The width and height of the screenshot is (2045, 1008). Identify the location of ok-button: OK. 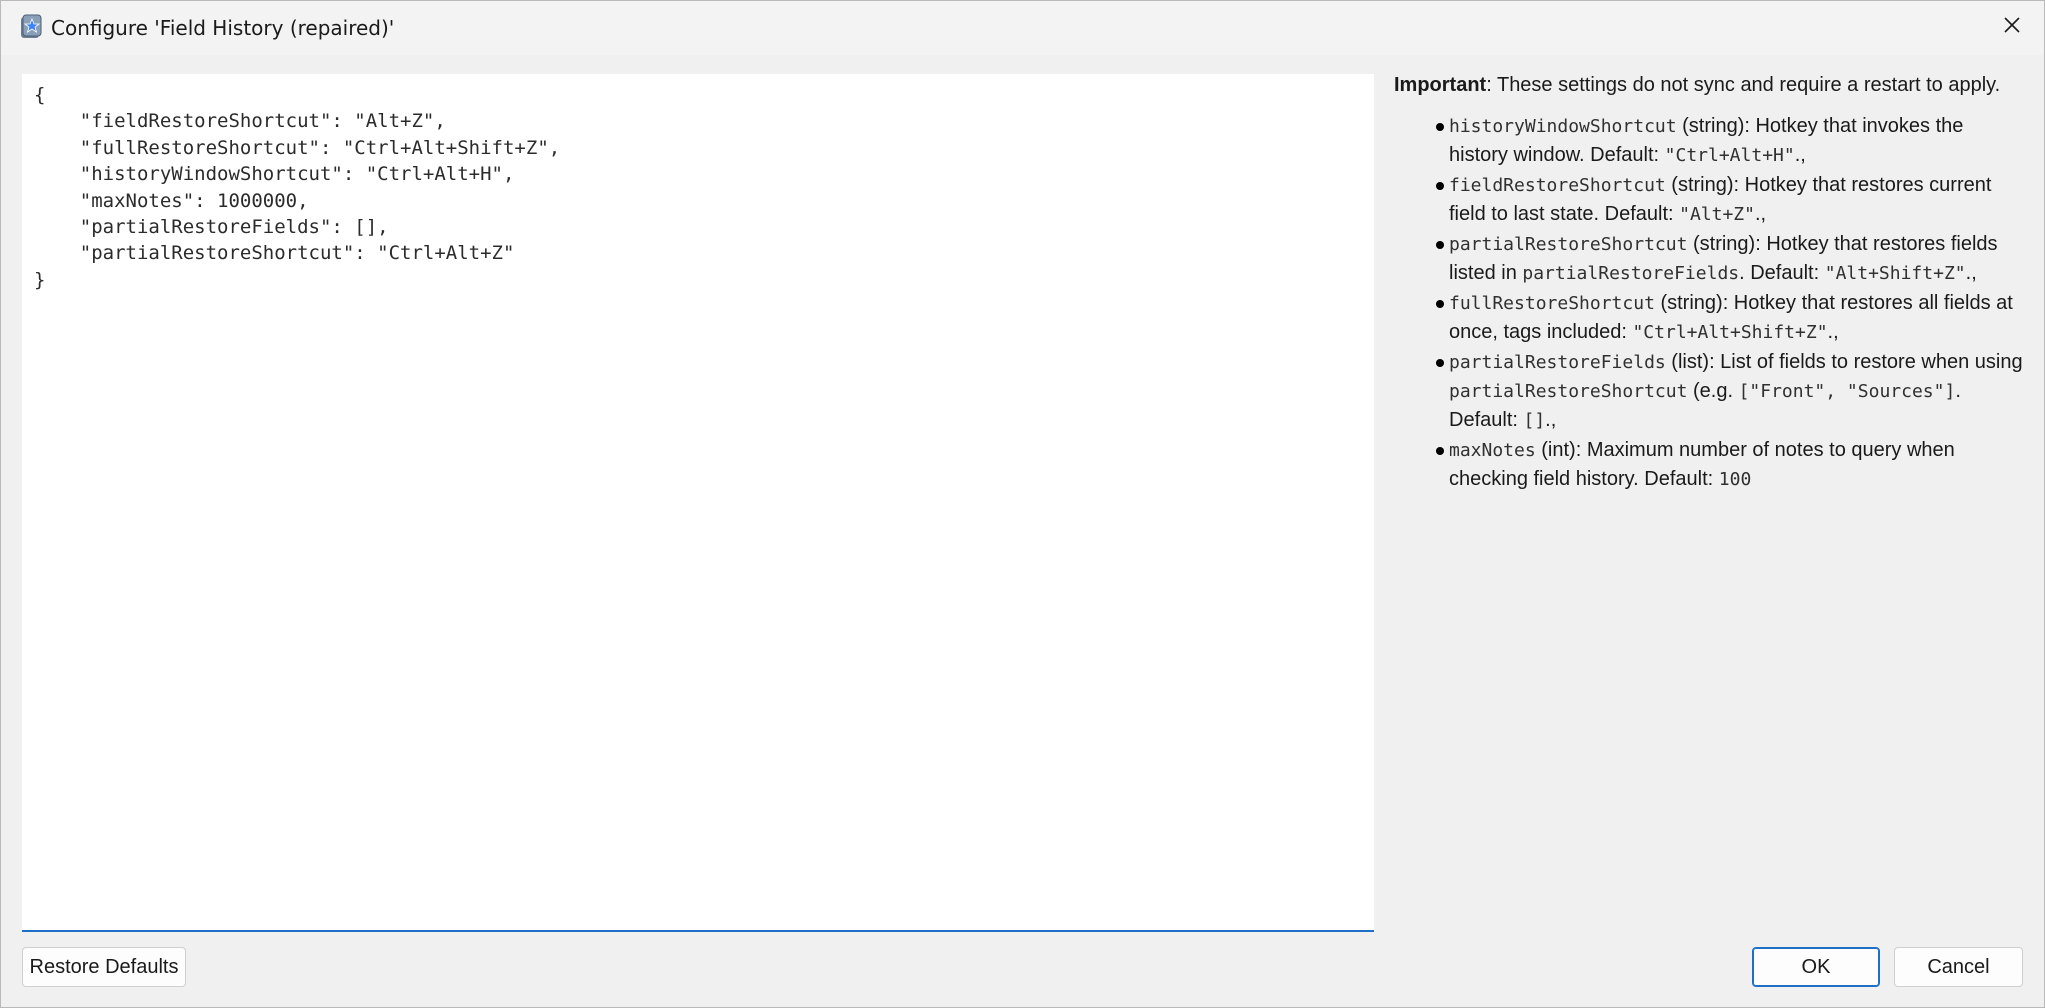
(1816, 967).